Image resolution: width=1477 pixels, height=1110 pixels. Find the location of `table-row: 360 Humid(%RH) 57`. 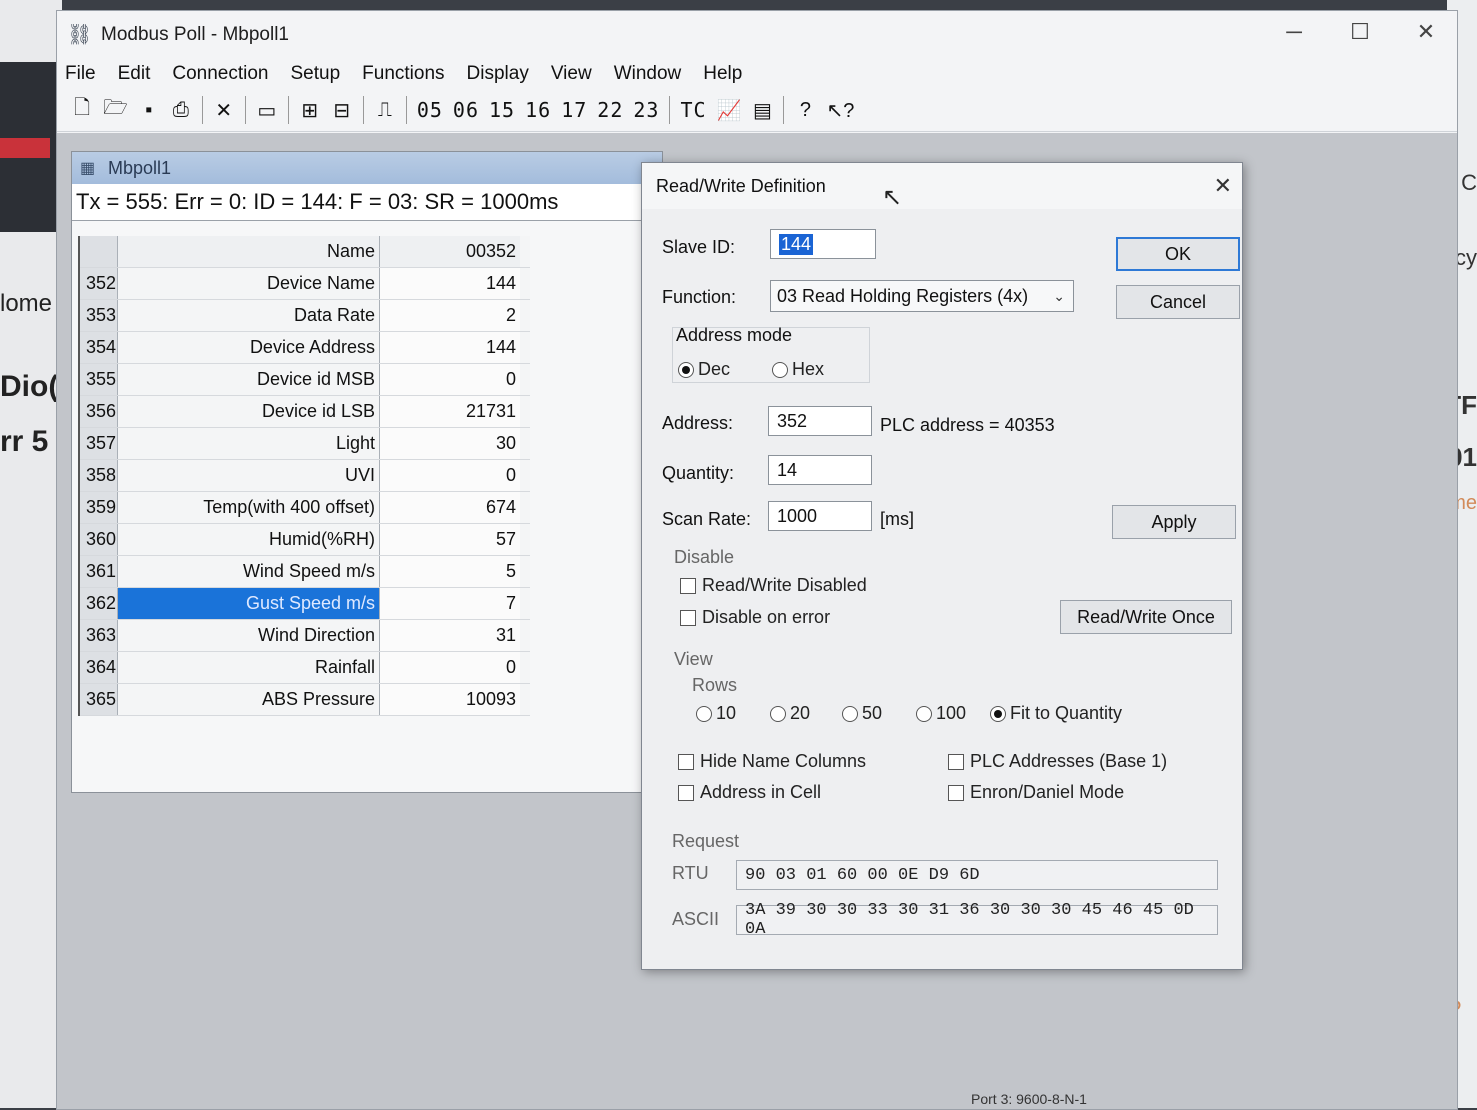

table-row: 360 Humid(%RH) 57 is located at coordinates (305, 540).